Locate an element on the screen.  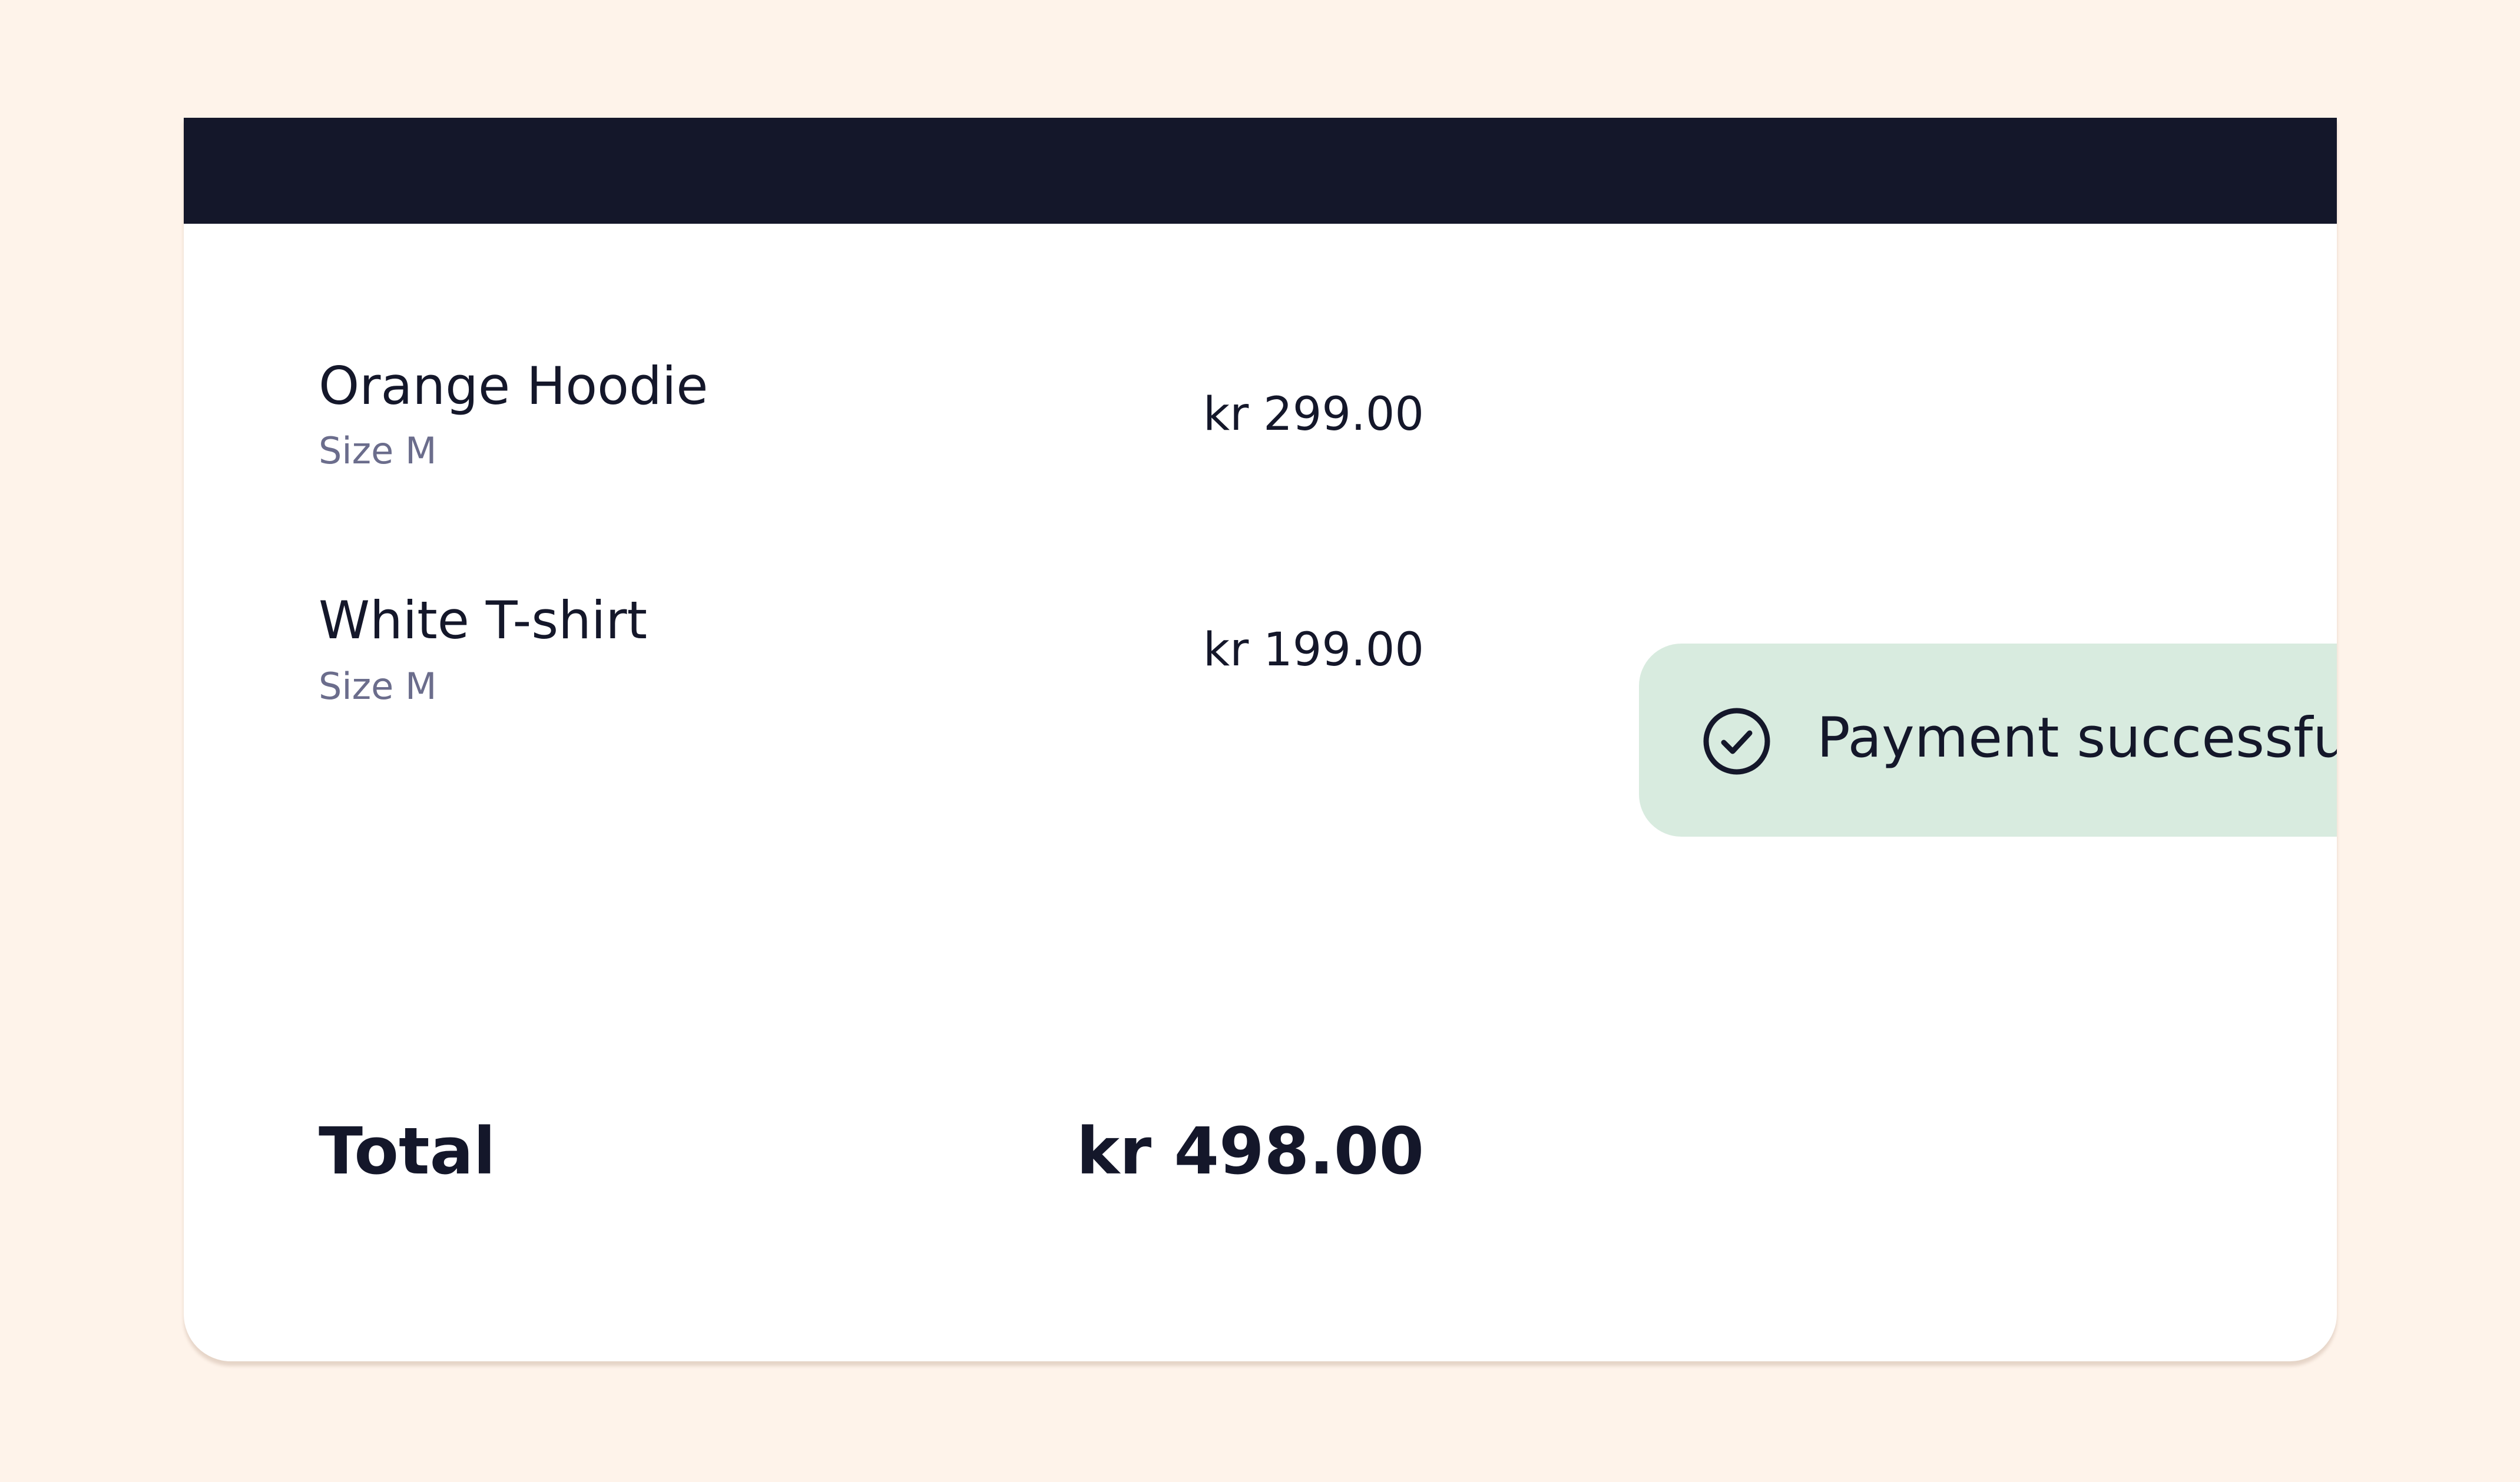
payment-success-toast: Payment successful is located at coordinates (1988, 740).